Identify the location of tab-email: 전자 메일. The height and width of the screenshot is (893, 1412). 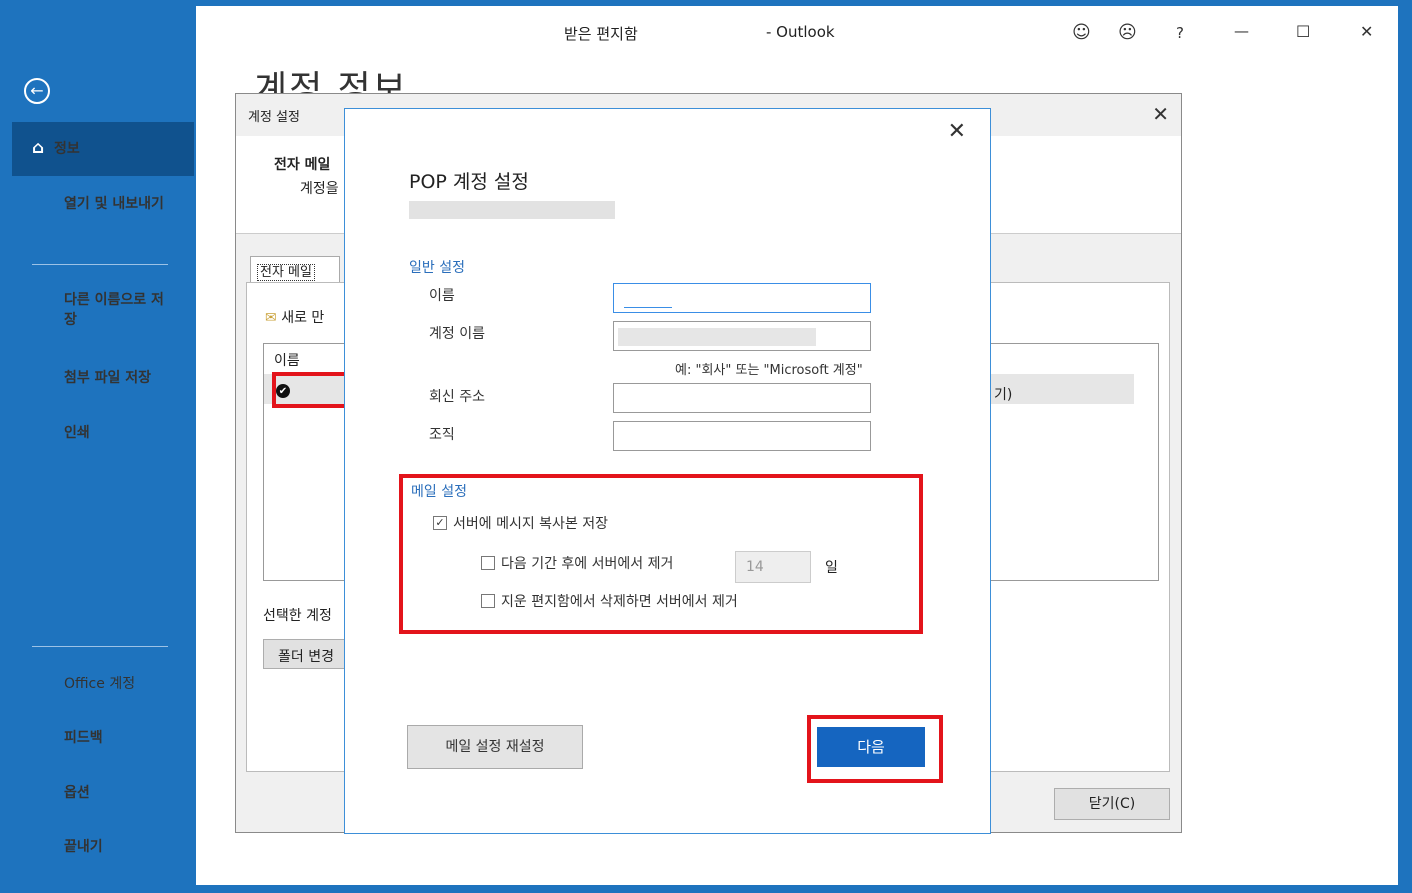
(295, 269).